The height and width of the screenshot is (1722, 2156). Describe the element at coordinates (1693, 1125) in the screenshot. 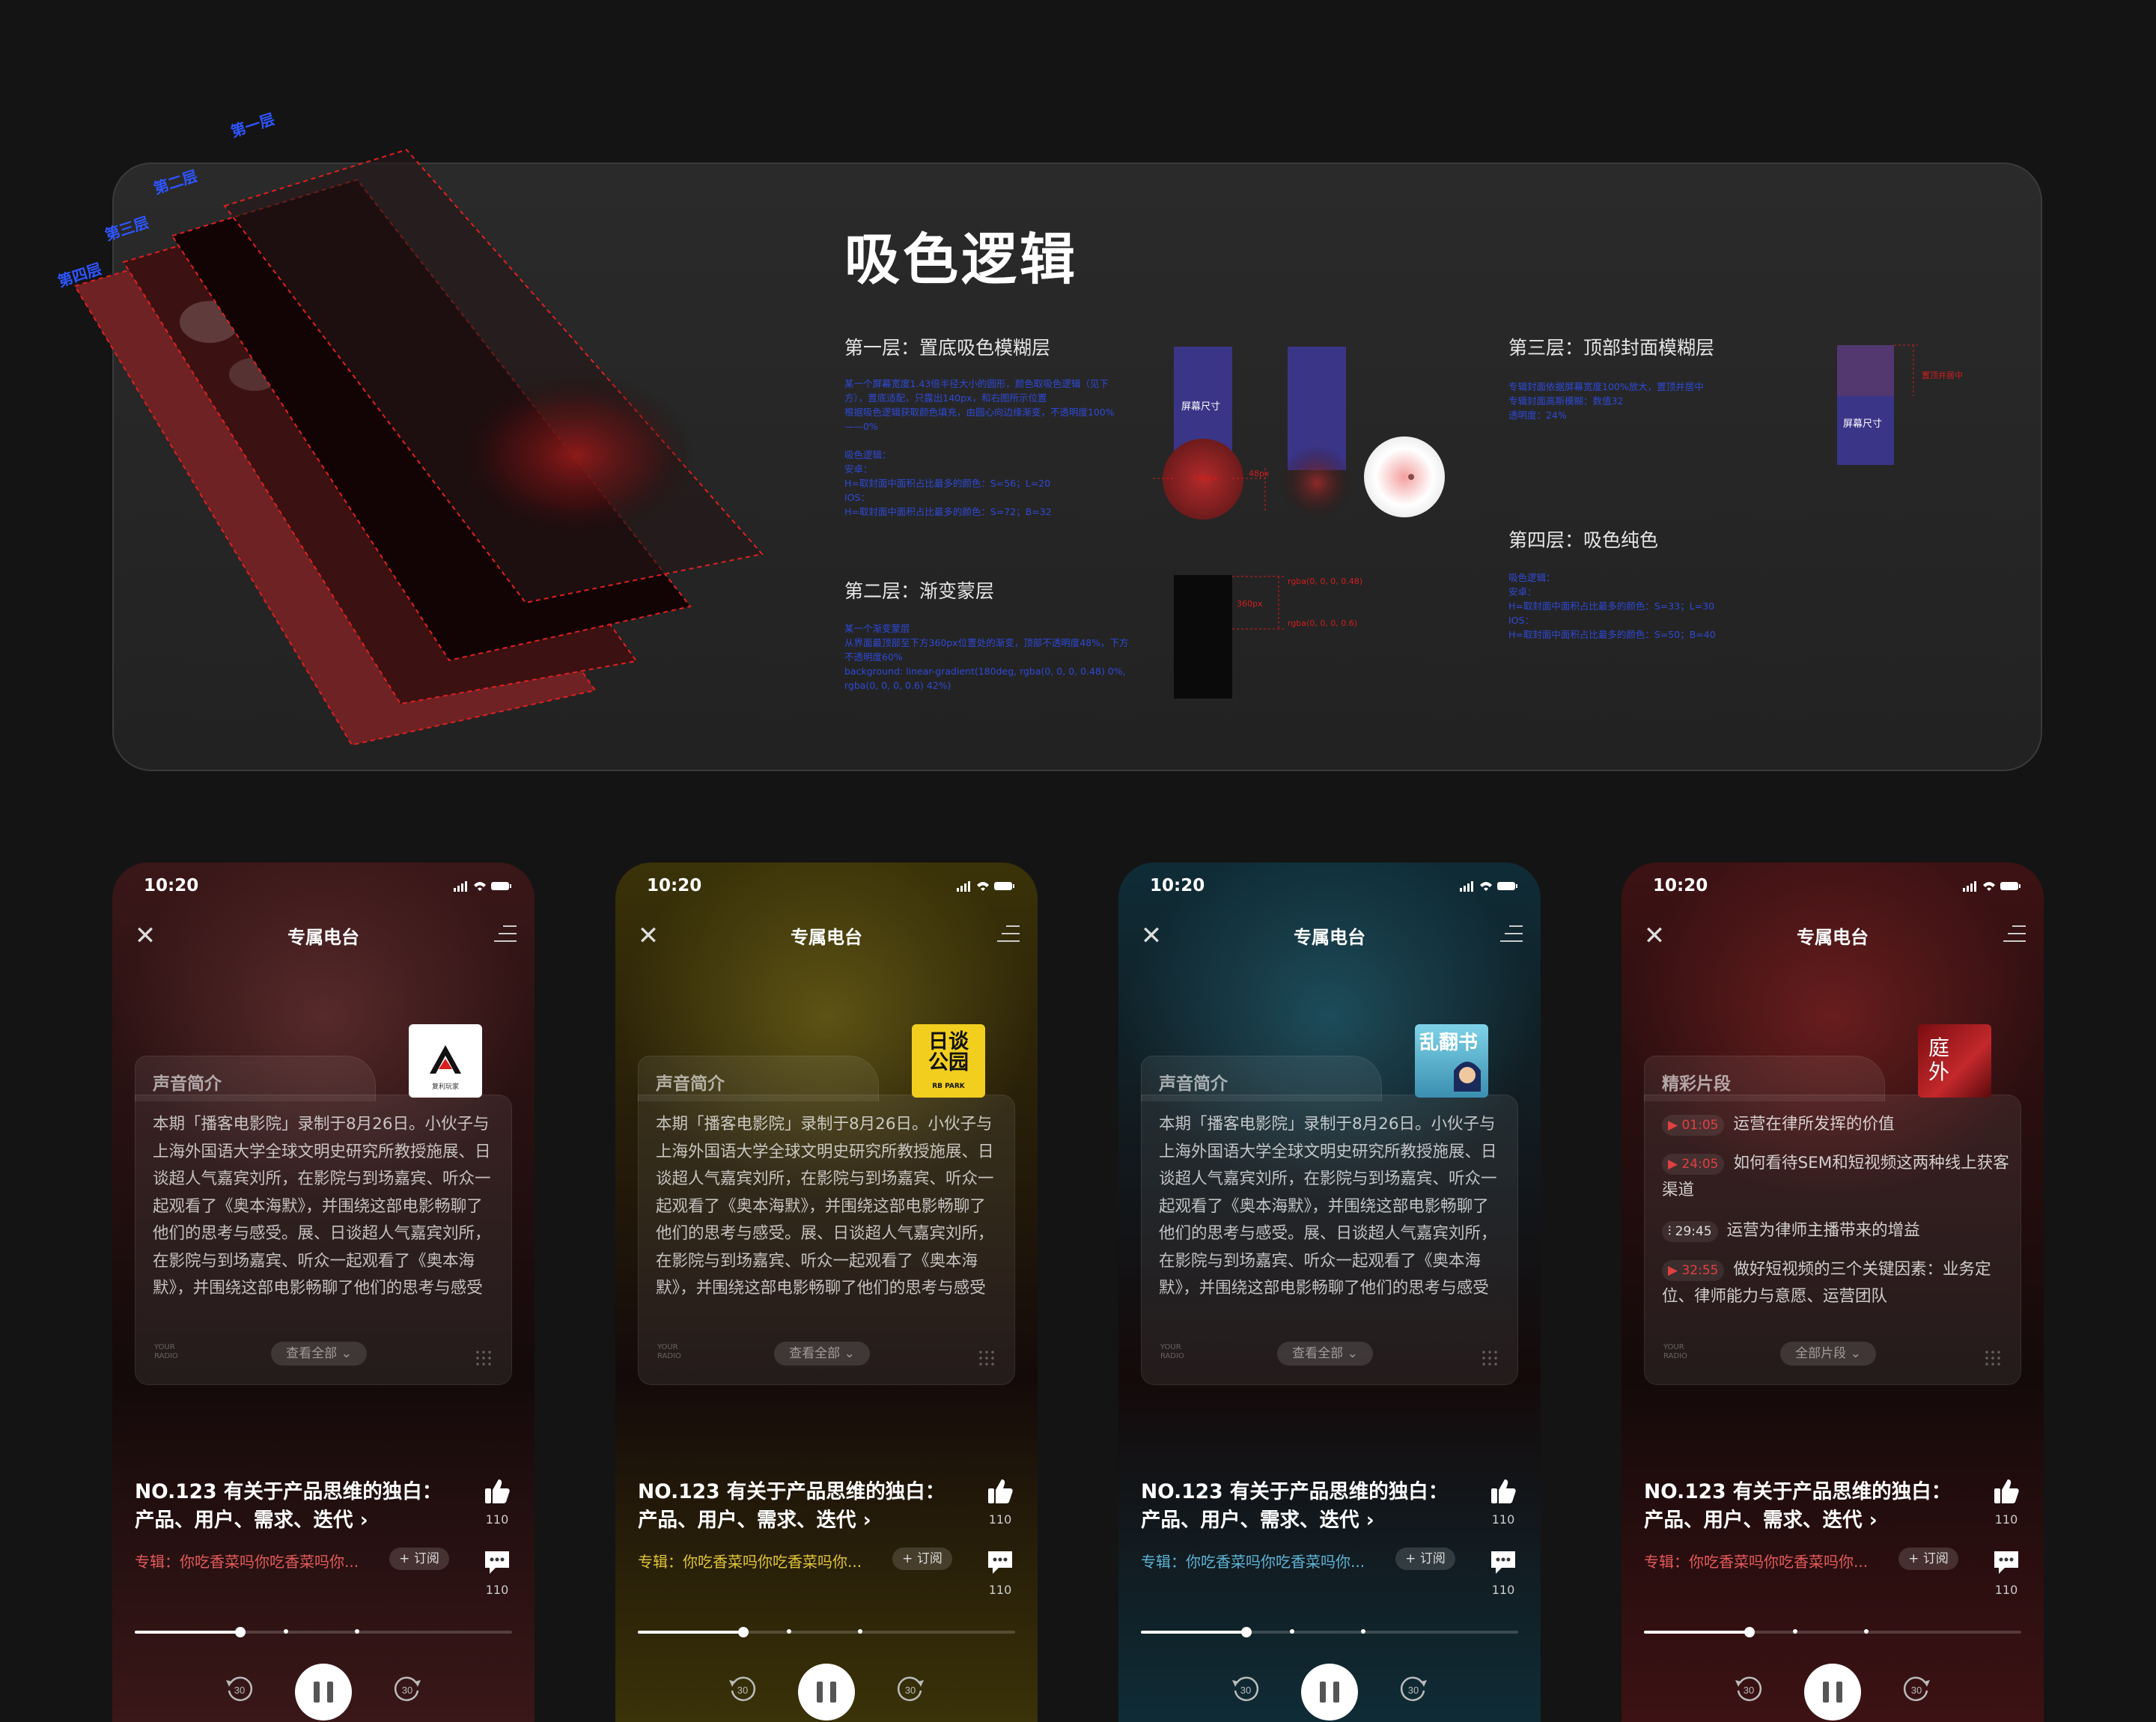

I see `segment-time: ▶ 01:05` at that location.